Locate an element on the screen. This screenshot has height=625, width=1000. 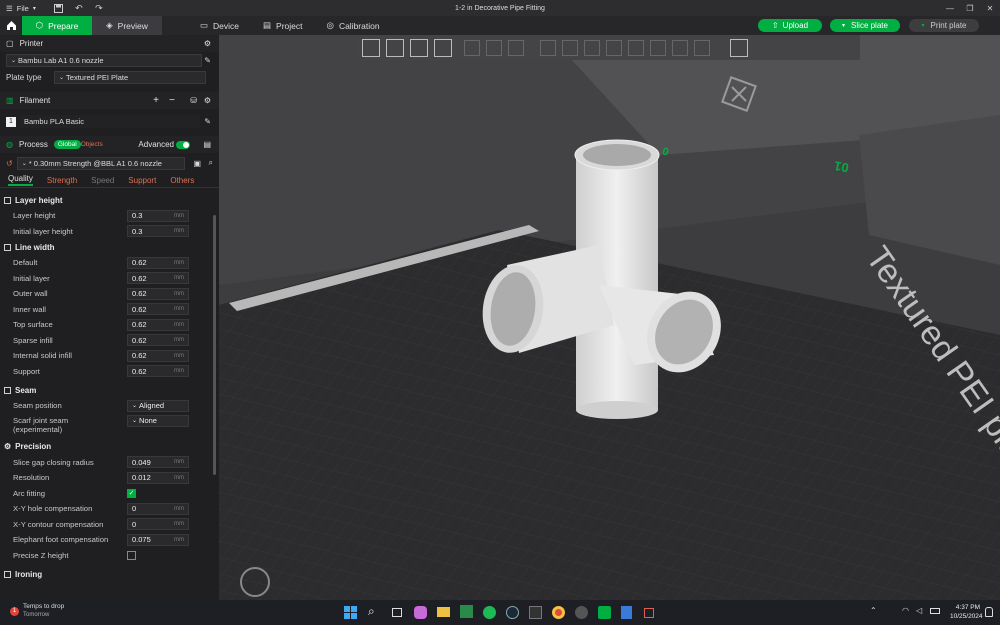
tab-quality: Quality is located at coordinates (20, 180).